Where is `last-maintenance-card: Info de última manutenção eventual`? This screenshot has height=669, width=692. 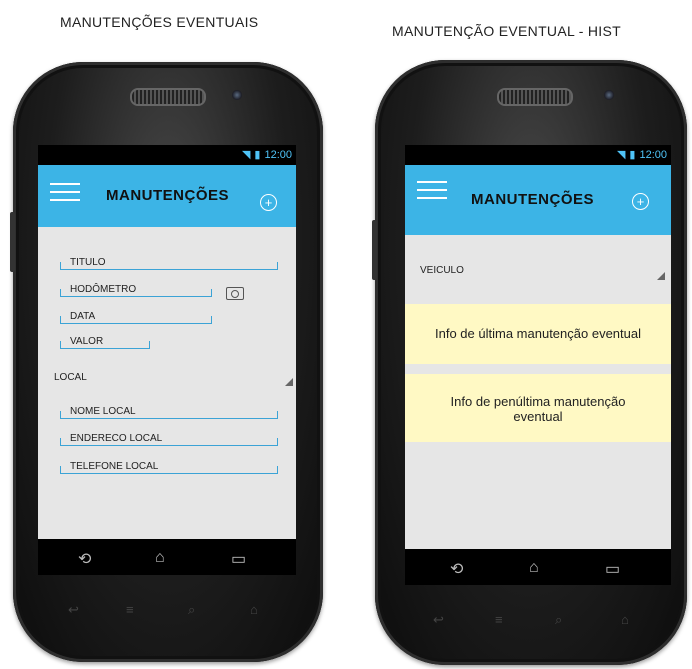 last-maintenance-card: Info de última manutenção eventual is located at coordinates (538, 334).